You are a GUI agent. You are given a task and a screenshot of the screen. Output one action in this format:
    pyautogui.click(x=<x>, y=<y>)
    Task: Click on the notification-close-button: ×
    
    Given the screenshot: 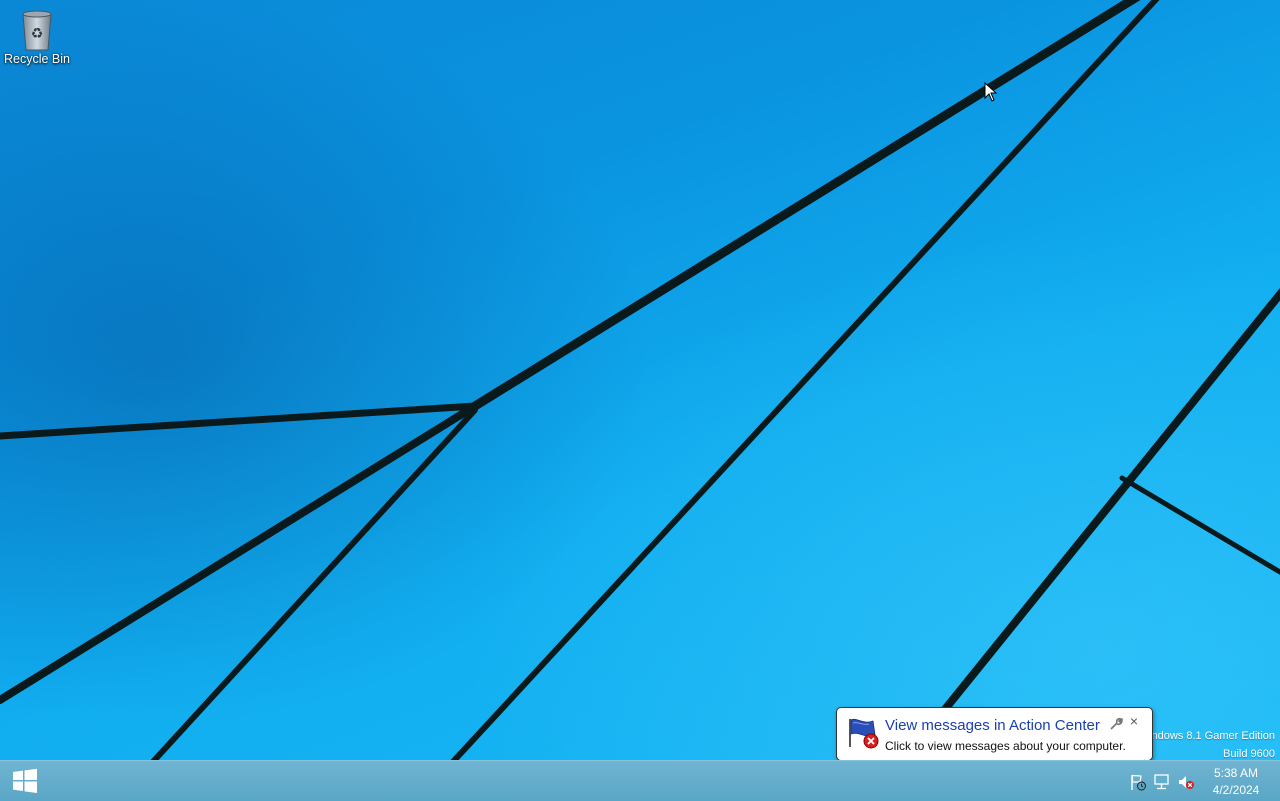 What is the action you would take?
    pyautogui.click(x=1134, y=721)
    